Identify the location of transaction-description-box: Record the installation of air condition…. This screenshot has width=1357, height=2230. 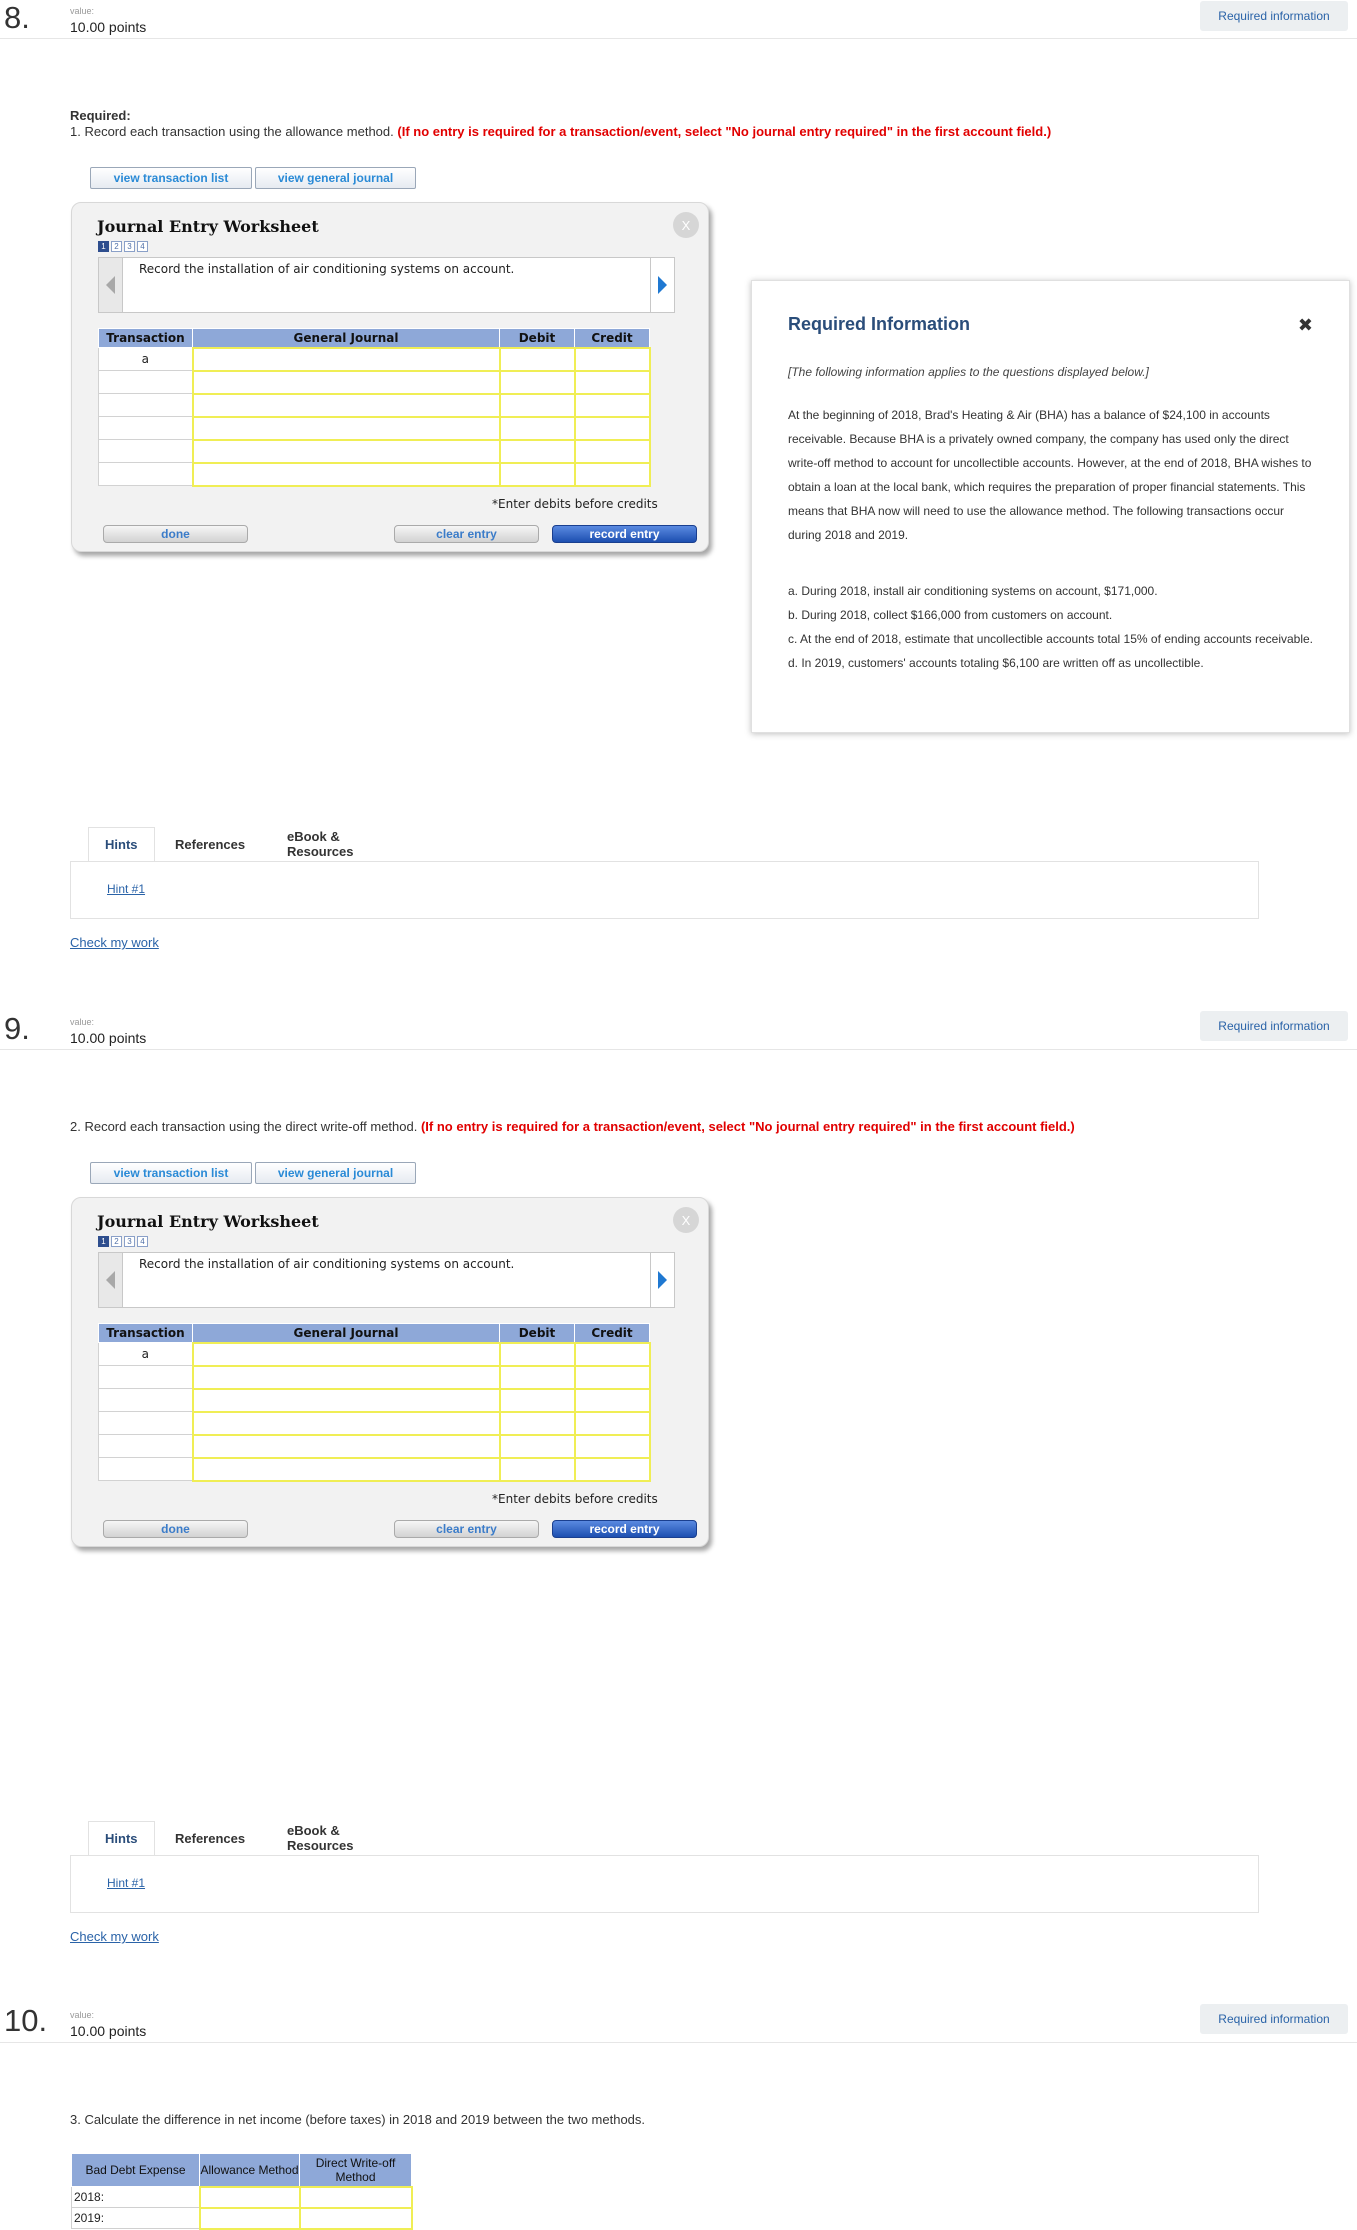
(386, 1280).